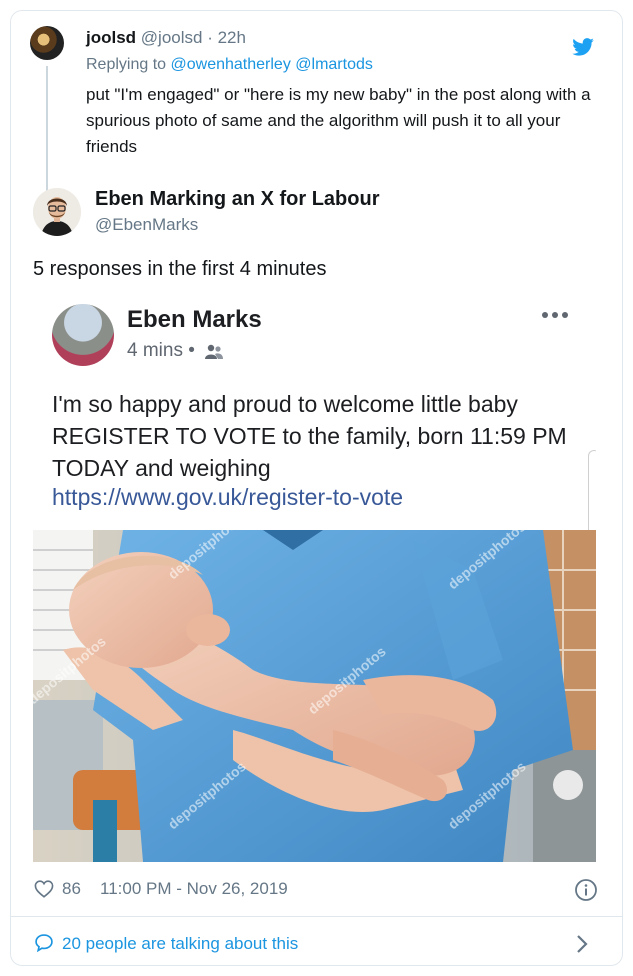  Describe the element at coordinates (47, 136) in the screenshot. I see `thread-line` at that location.